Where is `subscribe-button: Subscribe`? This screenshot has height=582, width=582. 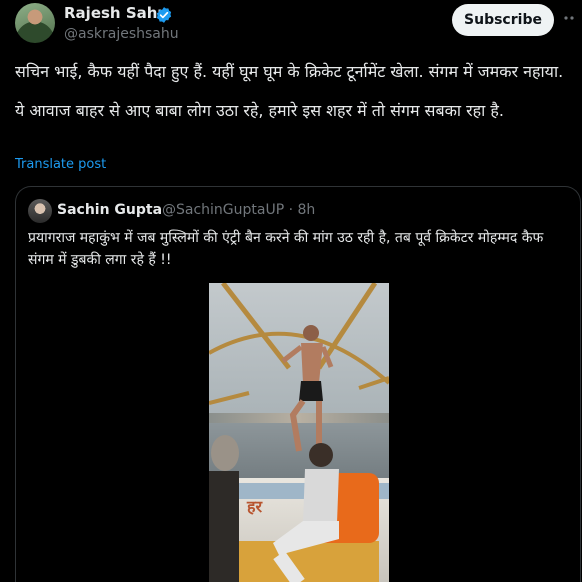 subscribe-button: Subscribe is located at coordinates (503, 20).